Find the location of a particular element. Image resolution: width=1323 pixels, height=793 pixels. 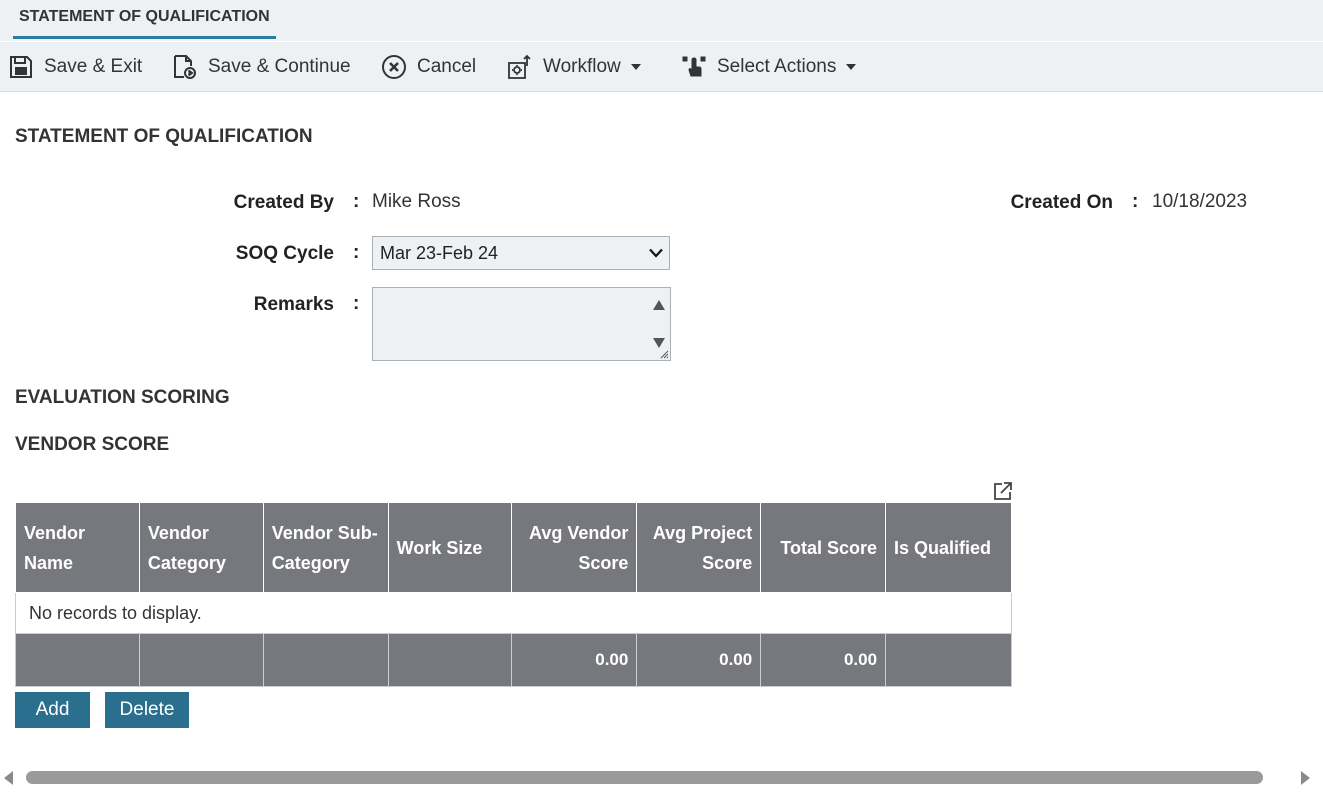

scroll-up-icon is located at coordinates (659, 305).